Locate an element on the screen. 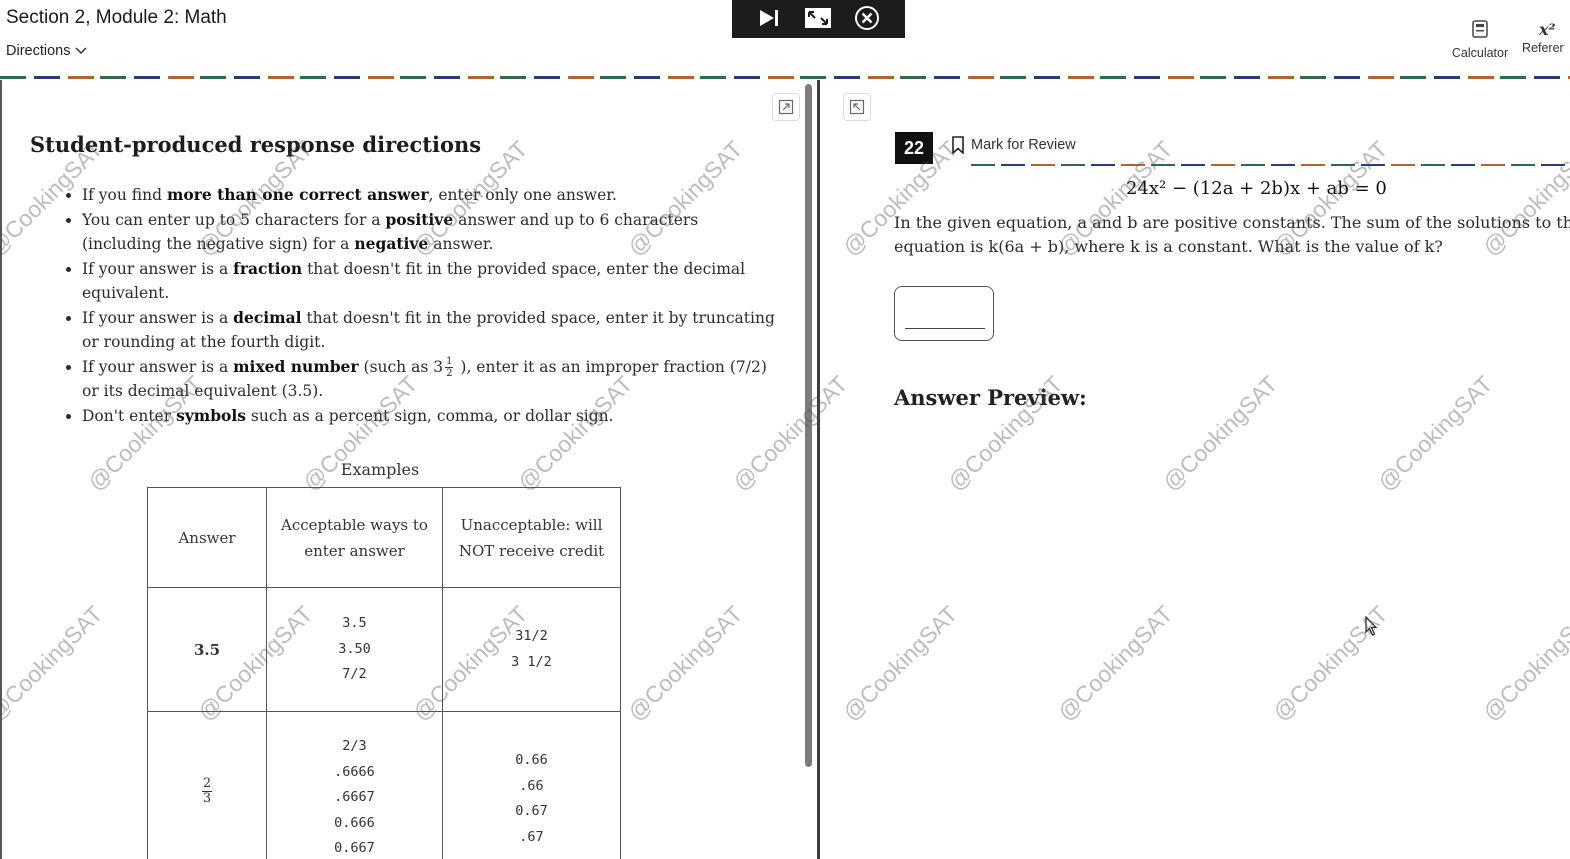 Image resolution: width=1570 pixels, height=859 pixels. exit-fullscreen-icon is located at coordinates (818, 18).